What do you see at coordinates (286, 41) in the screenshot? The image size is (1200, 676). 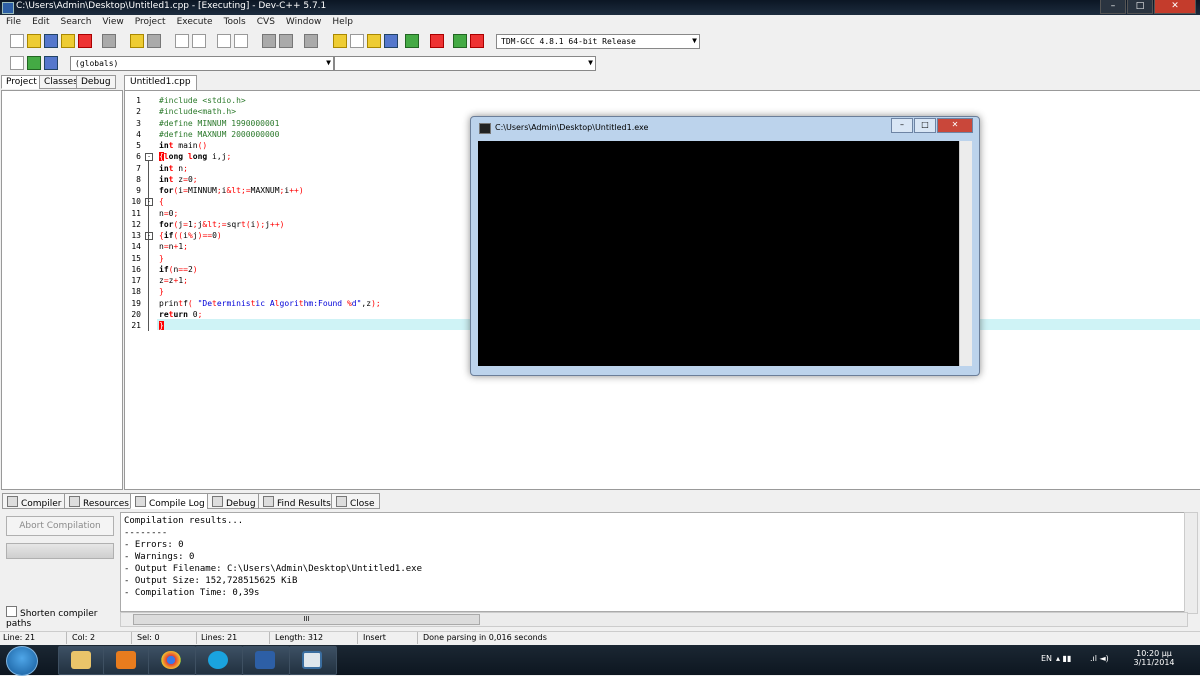 I see `goto-forward-icon` at bounding box center [286, 41].